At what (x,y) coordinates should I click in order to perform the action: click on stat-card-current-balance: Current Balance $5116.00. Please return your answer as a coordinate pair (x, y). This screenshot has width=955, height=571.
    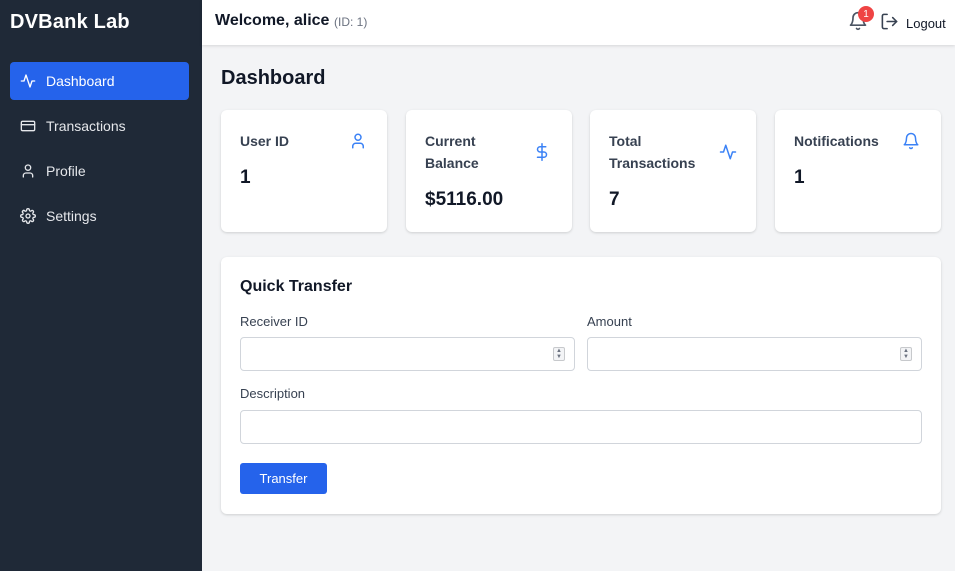
    Looking at the image, I should click on (489, 171).